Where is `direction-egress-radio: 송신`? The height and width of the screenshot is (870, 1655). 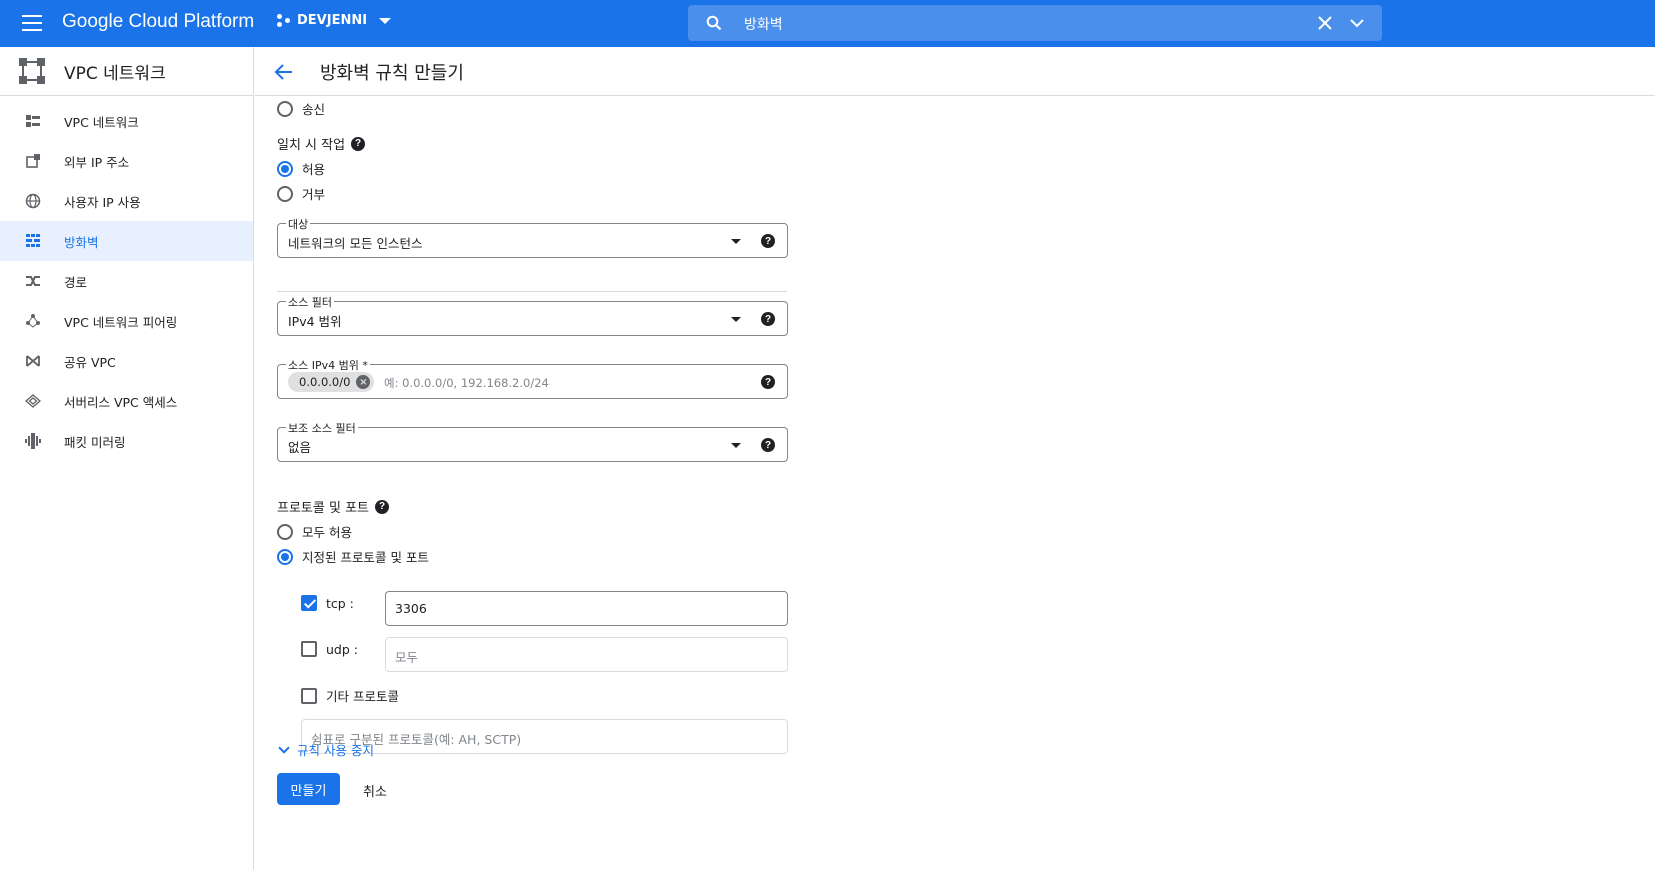
direction-egress-radio: 송신 is located at coordinates (301, 108).